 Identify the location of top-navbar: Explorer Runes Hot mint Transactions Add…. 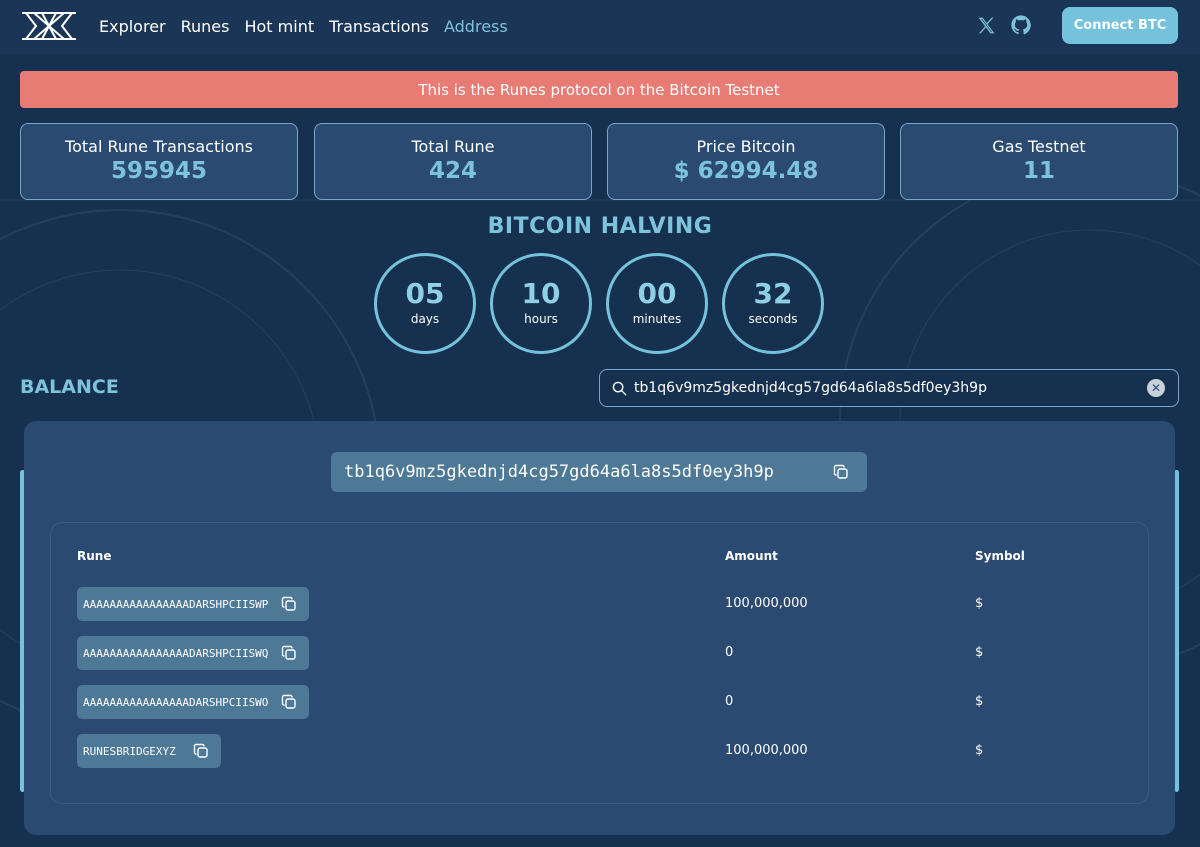
(600, 27).